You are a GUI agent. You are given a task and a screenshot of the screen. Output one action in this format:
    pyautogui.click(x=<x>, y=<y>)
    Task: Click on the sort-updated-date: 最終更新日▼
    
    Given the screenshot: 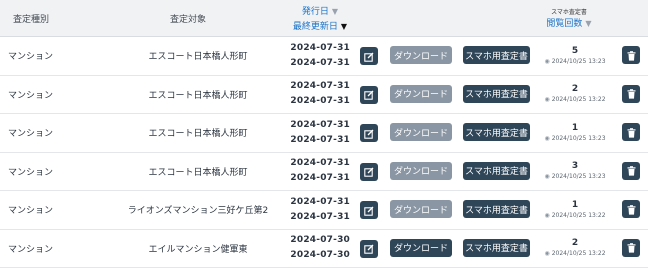 What is the action you would take?
    pyautogui.click(x=320, y=25)
    